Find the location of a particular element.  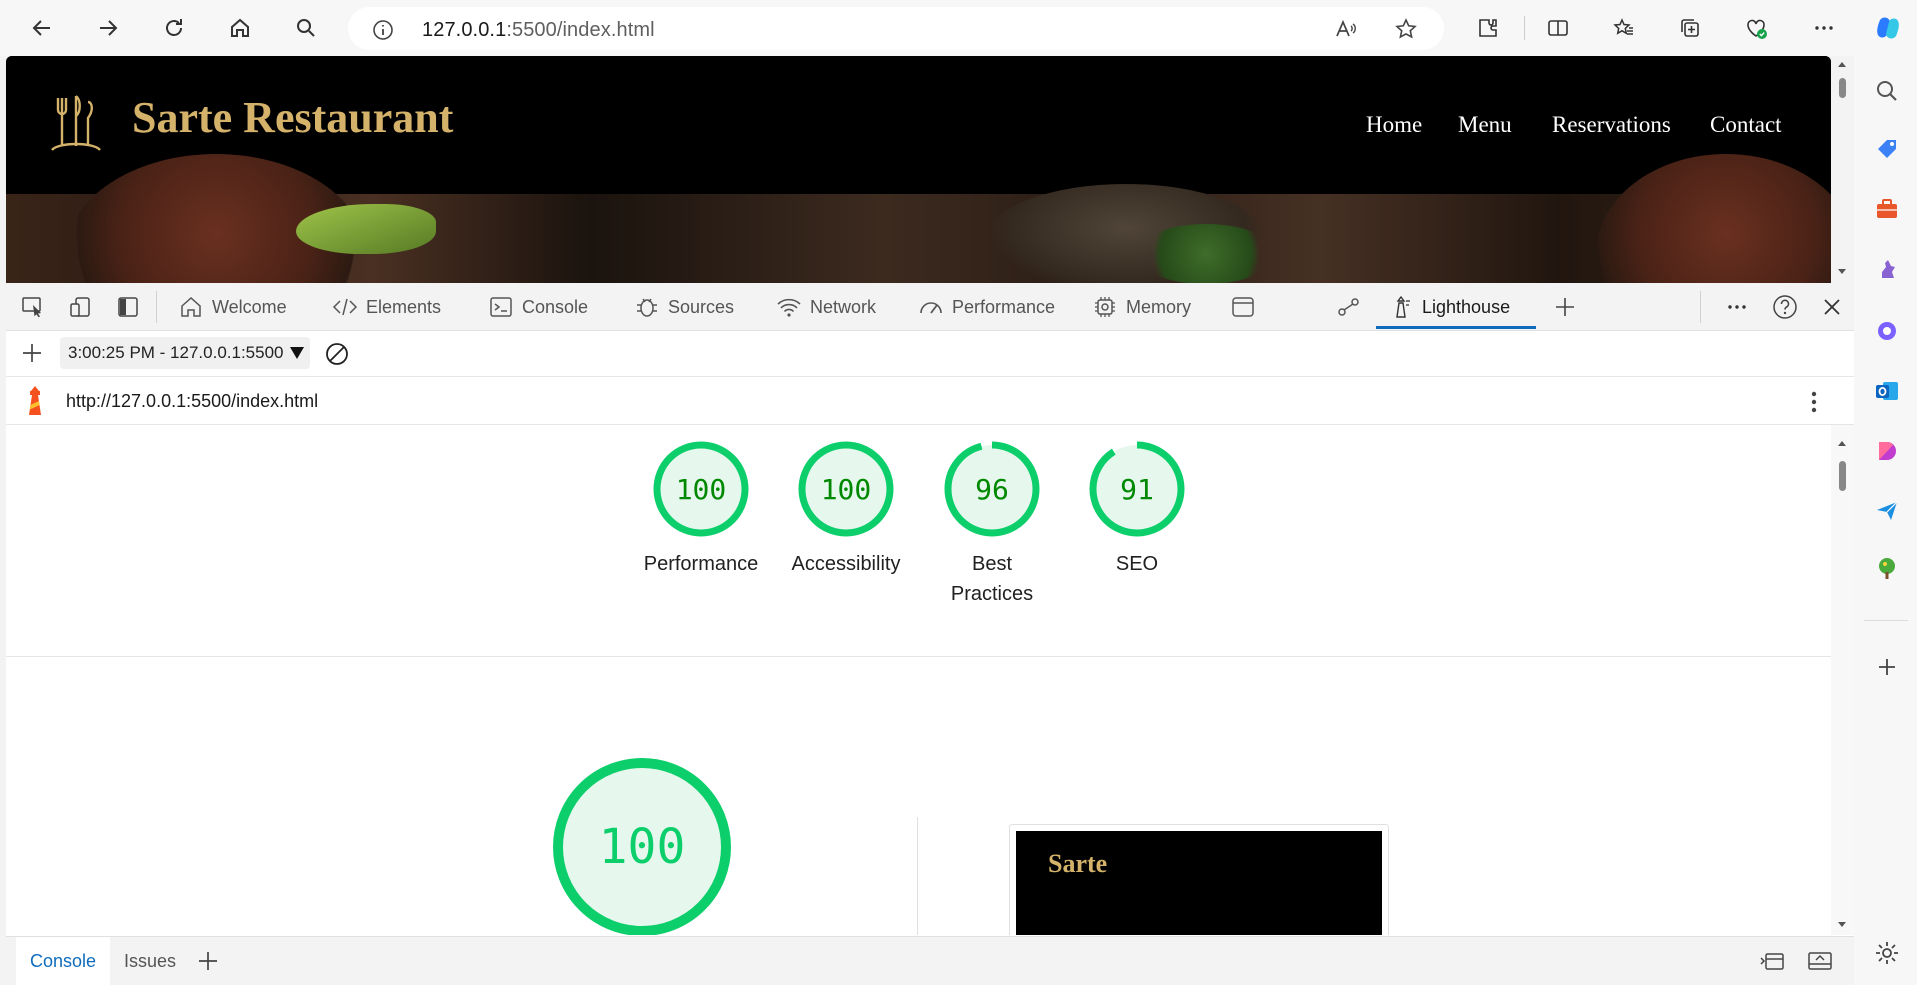

active-tab-indicator is located at coordinates (1456, 327).